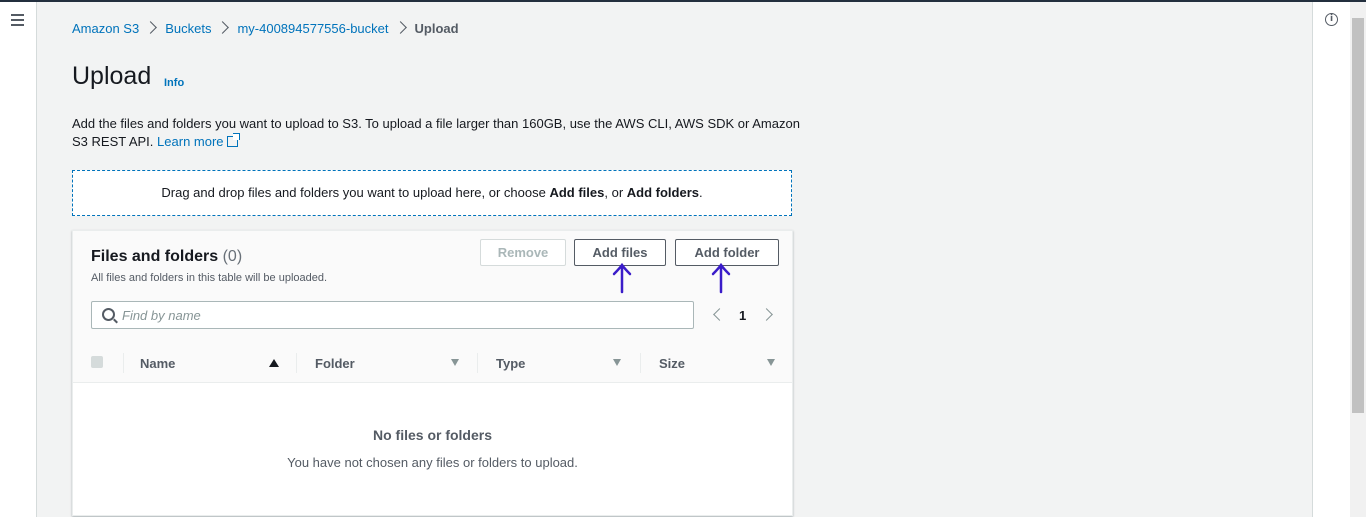 The width and height of the screenshot is (1366, 517). I want to click on file-count: (0), so click(232, 256).